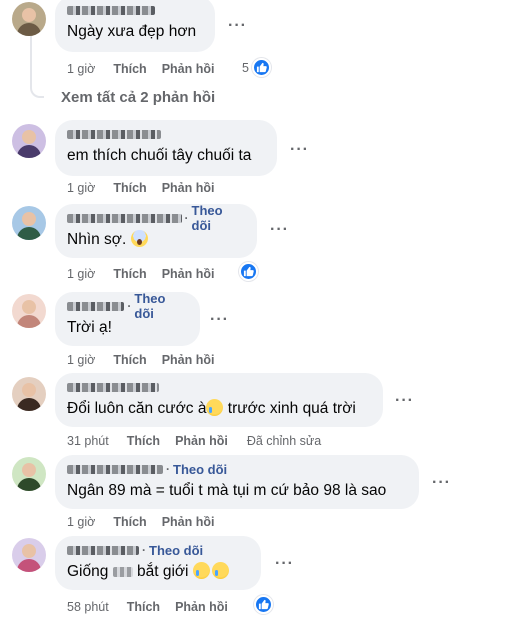 The height and width of the screenshot is (618, 523). I want to click on comment-text: em thích chuối tây chuối ta, so click(159, 155).